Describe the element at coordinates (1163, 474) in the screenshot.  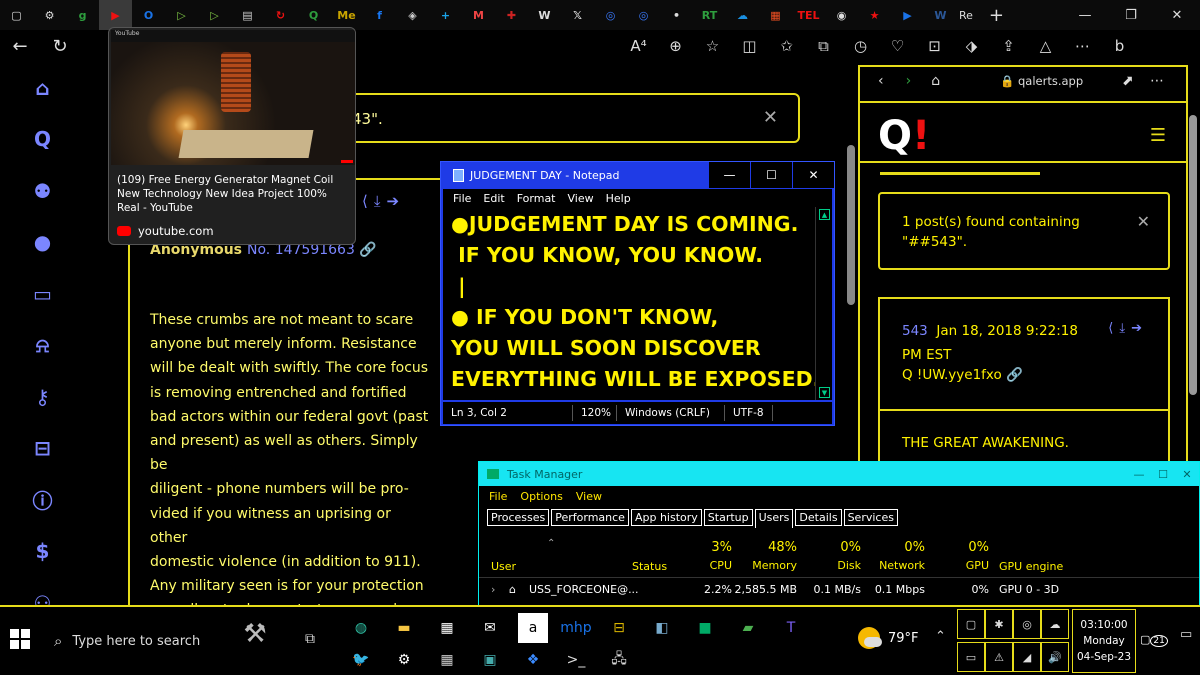
I see `tm-maximize-button: ☐` at that location.